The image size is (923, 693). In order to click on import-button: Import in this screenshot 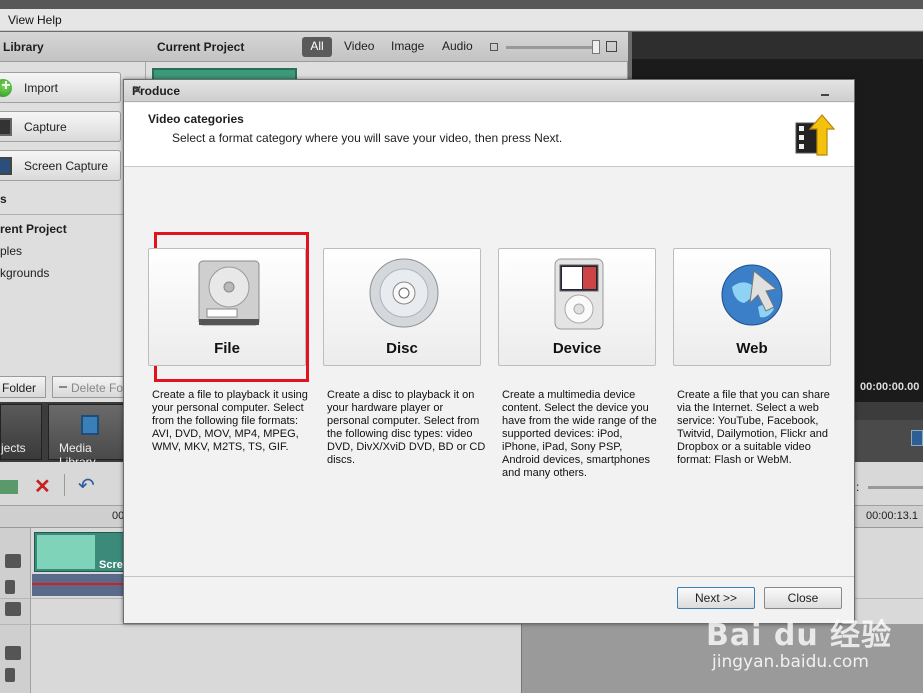, I will do `click(60, 87)`.